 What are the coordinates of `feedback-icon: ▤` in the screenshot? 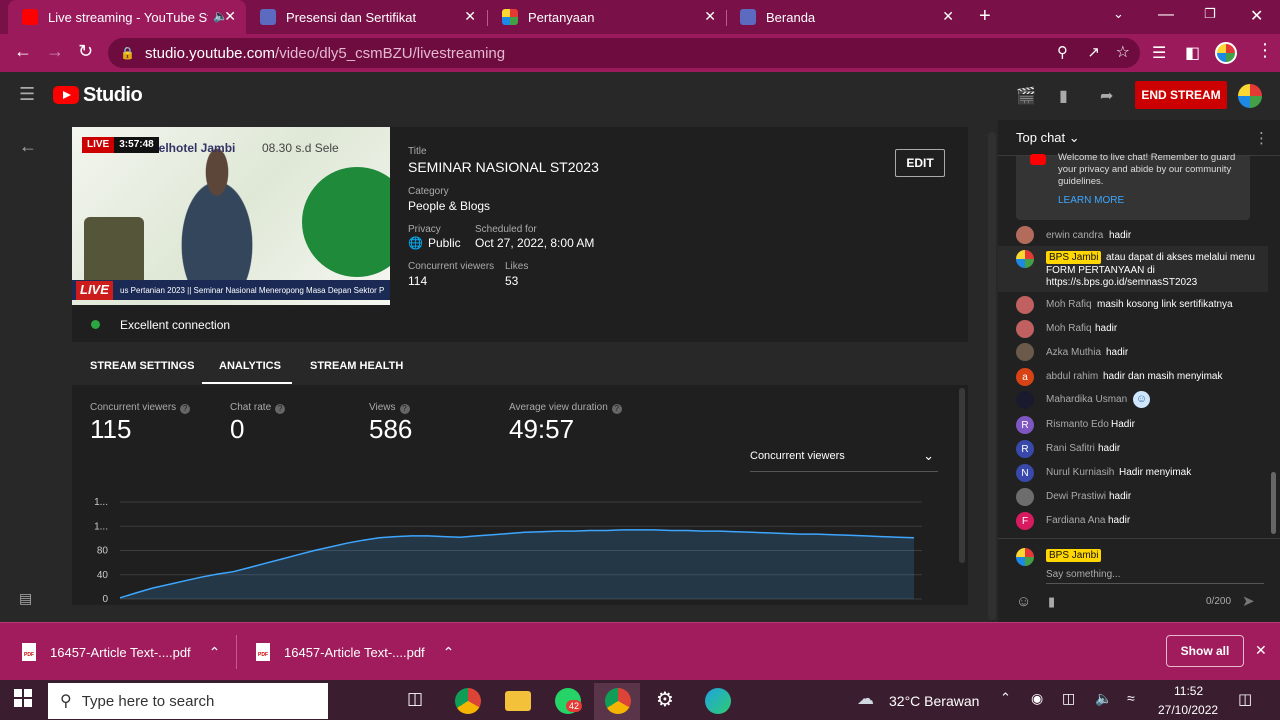 It's located at (25, 598).